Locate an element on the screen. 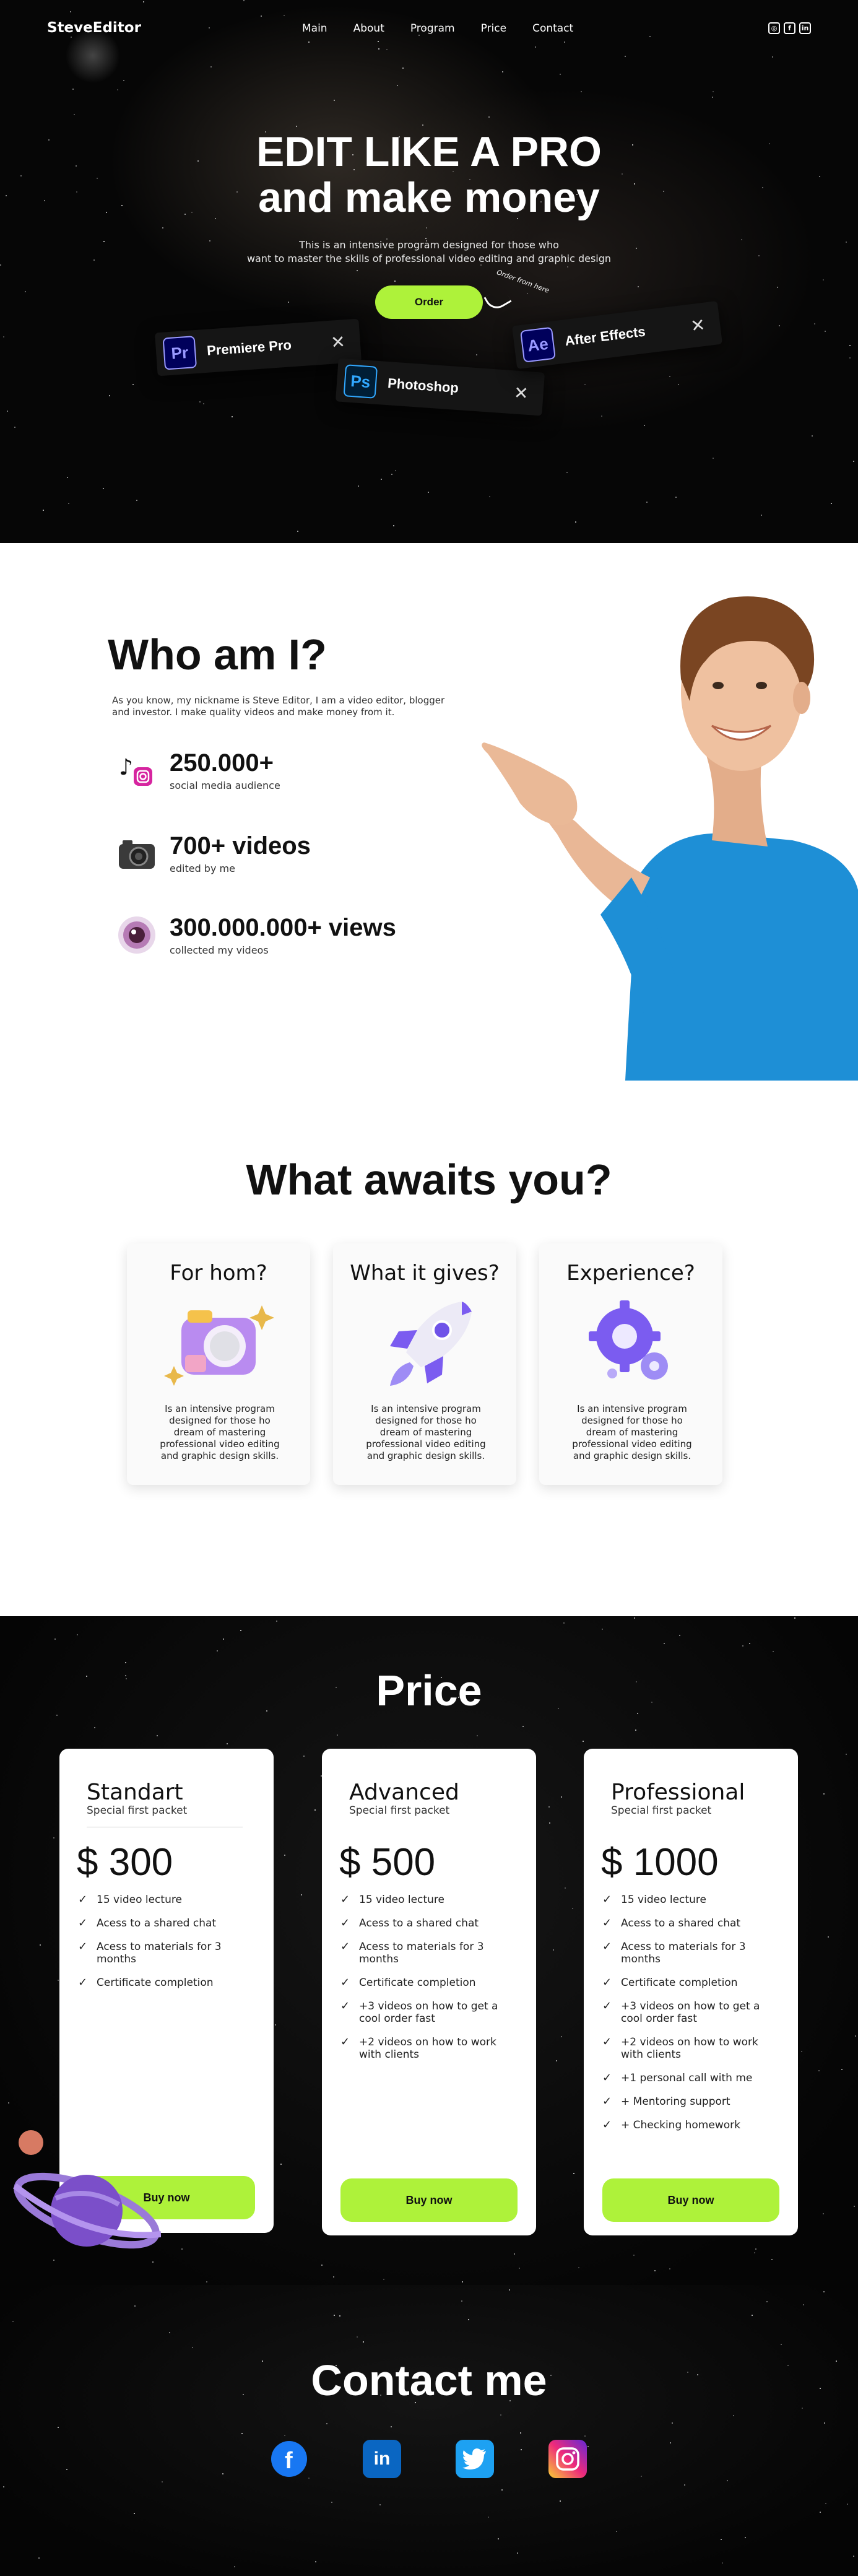 This screenshot has width=858, height=2576. nav-contact: Contact is located at coordinates (552, 28).